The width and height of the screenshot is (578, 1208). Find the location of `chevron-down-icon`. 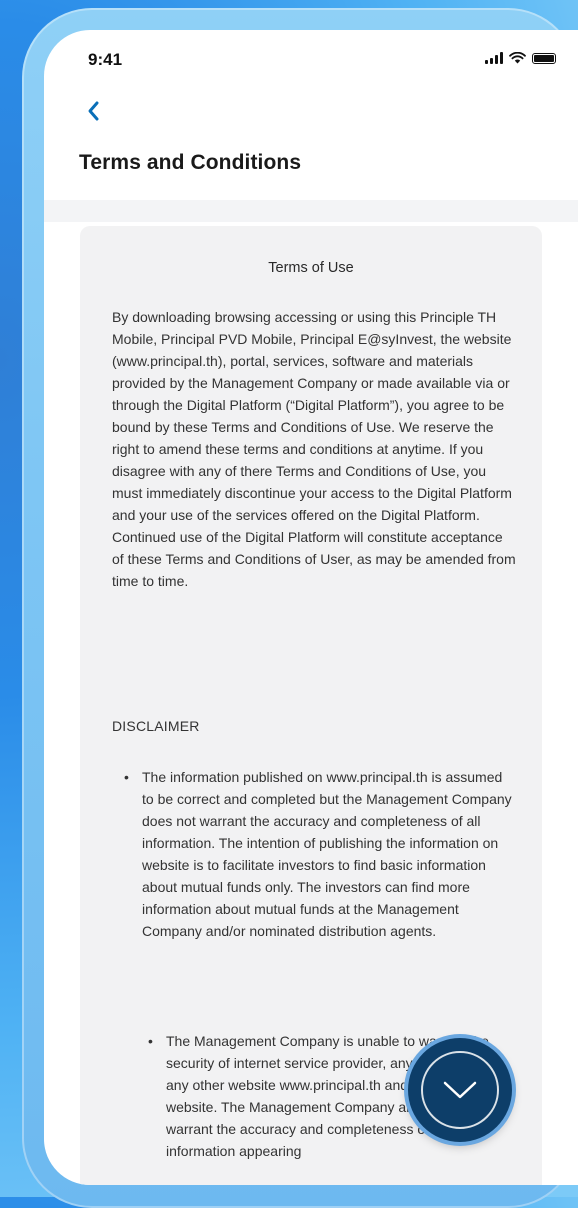

chevron-down-icon is located at coordinates (460, 1090).